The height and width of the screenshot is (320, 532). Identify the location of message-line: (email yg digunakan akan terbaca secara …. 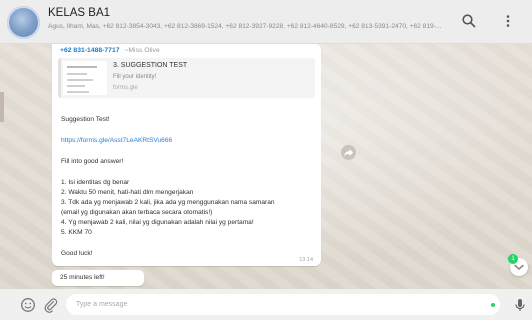
(137, 212).